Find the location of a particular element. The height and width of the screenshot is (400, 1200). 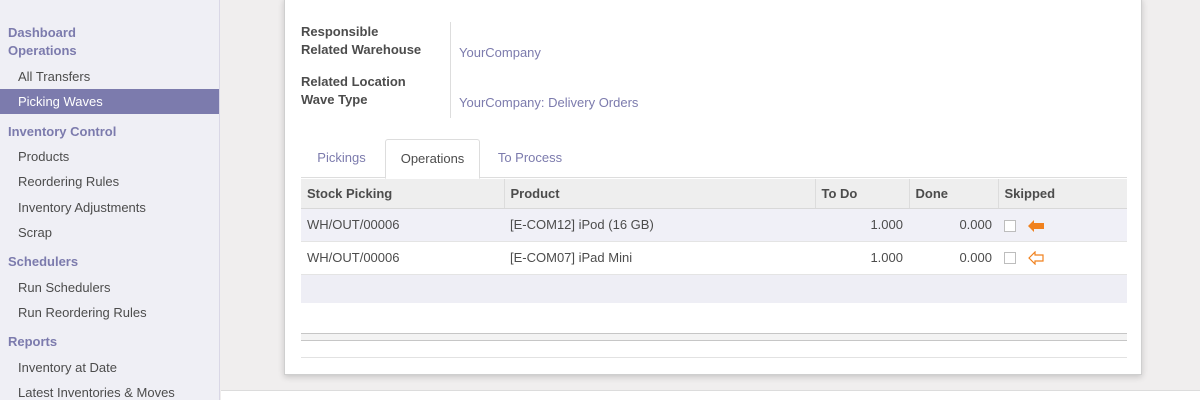

table-footer-cell is located at coordinates (714, 288).